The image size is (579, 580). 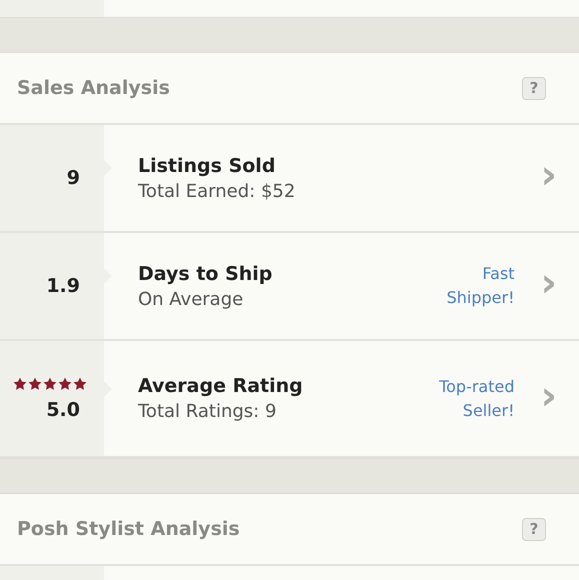 I want to click on stat-value: 9, so click(x=73, y=178).